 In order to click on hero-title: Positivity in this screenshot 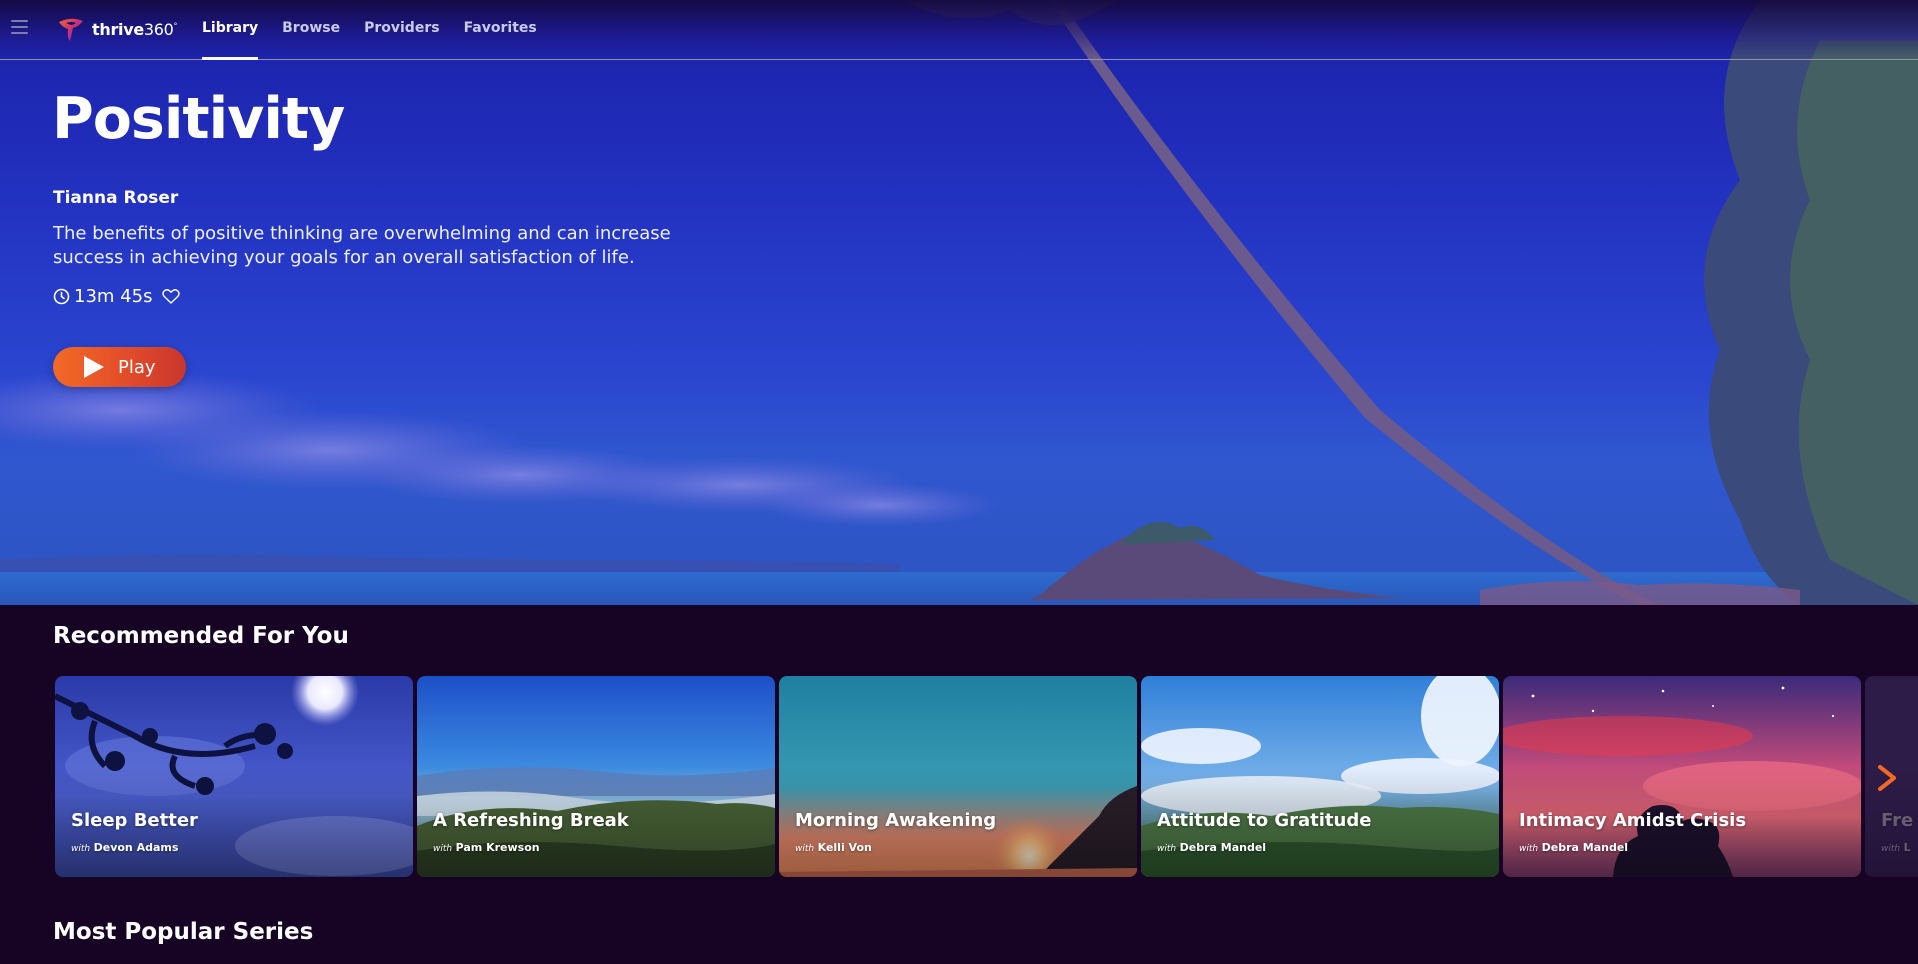, I will do `click(198, 119)`.